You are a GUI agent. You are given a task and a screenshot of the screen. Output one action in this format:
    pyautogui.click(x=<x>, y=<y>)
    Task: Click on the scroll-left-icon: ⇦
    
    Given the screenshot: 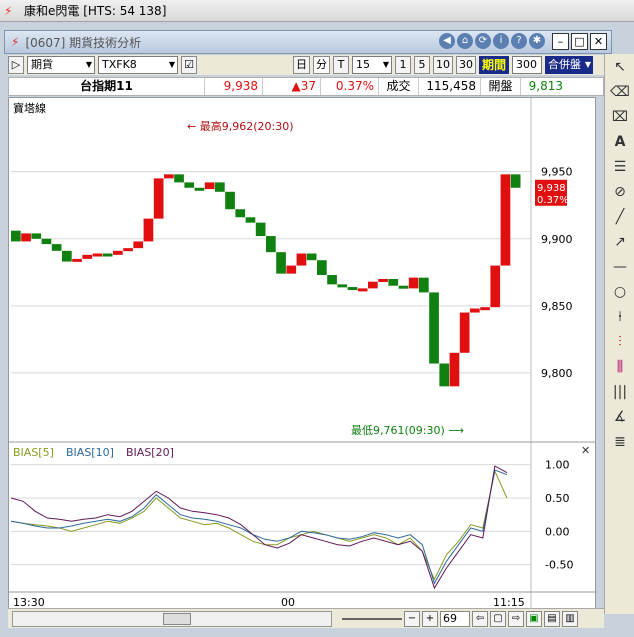 What is the action you would take?
    pyautogui.click(x=480, y=618)
    